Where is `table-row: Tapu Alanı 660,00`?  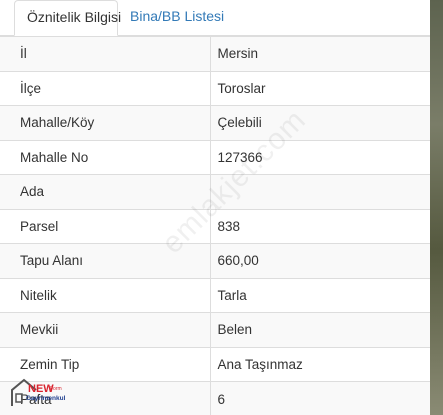 table-row: Tapu Alanı 660,00 is located at coordinates (215, 260).